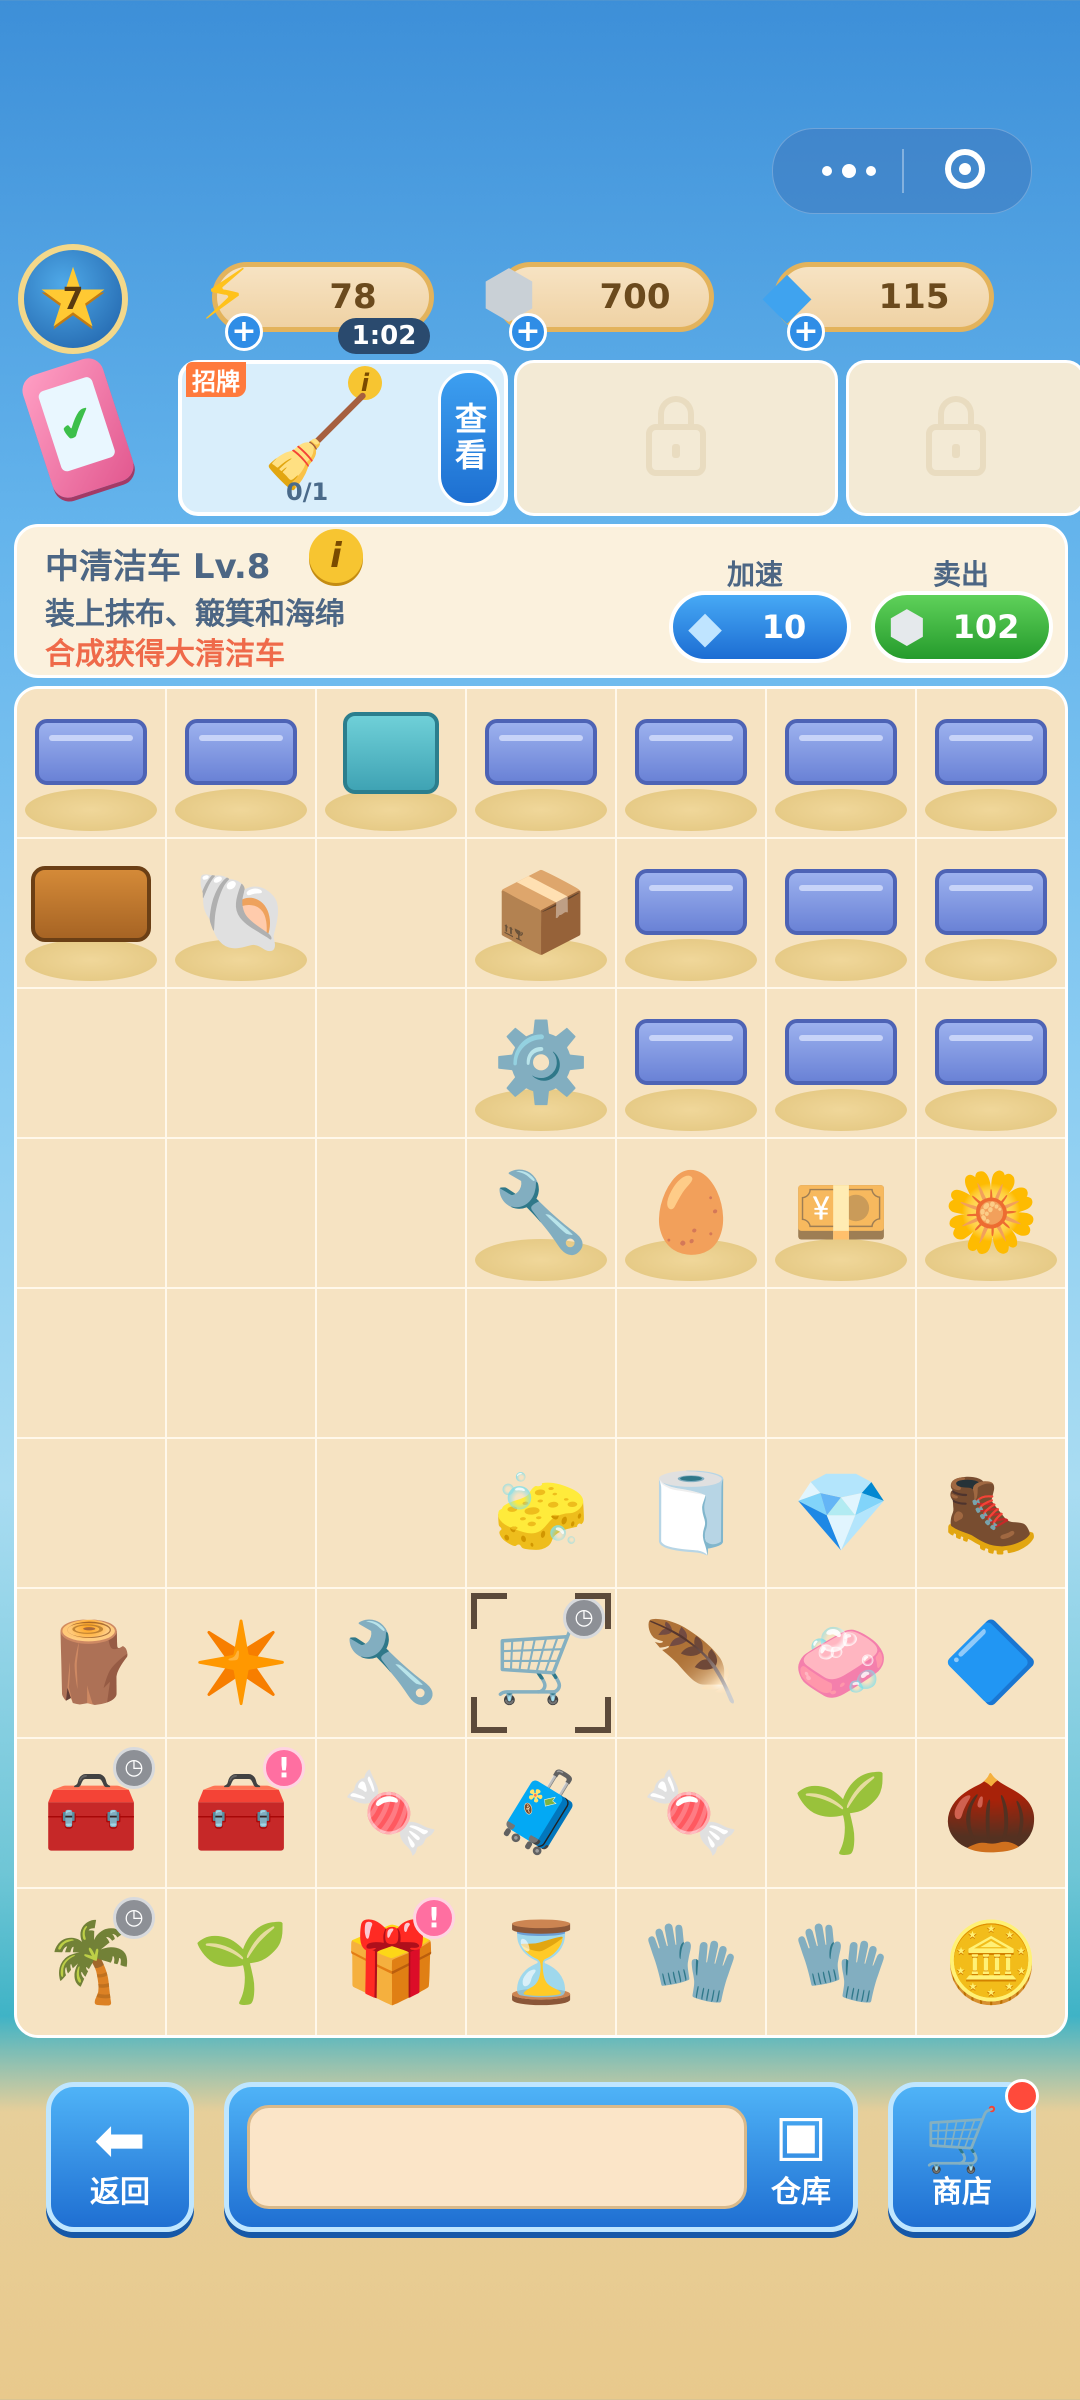  What do you see at coordinates (965, 169) in the screenshot?
I see `close-target-icon` at bounding box center [965, 169].